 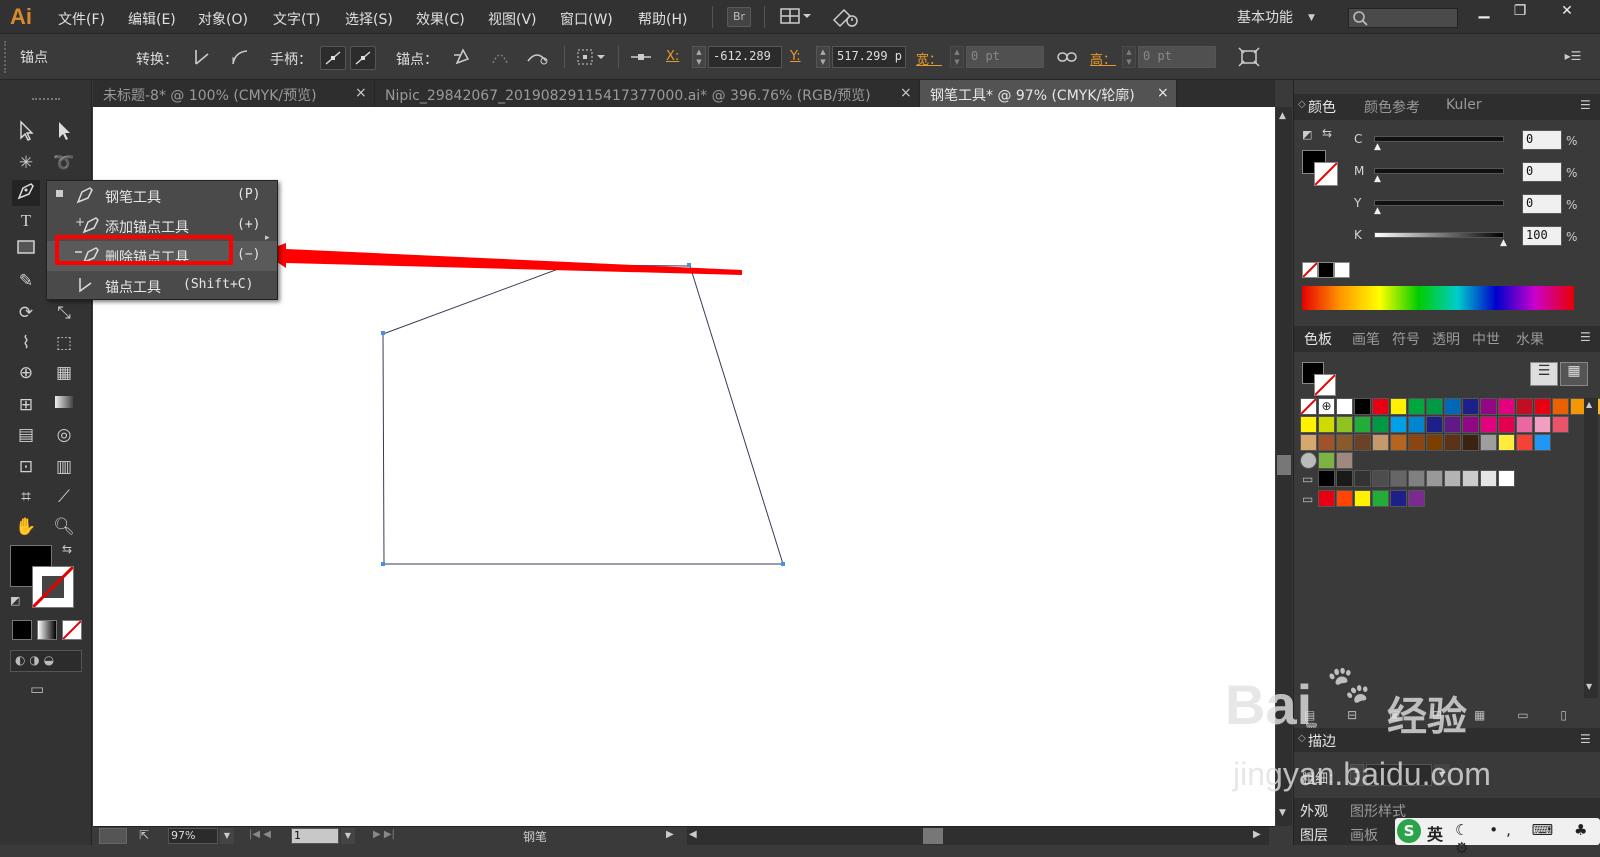 I want to click on panel-stroke-swatch, so click(x=1326, y=174).